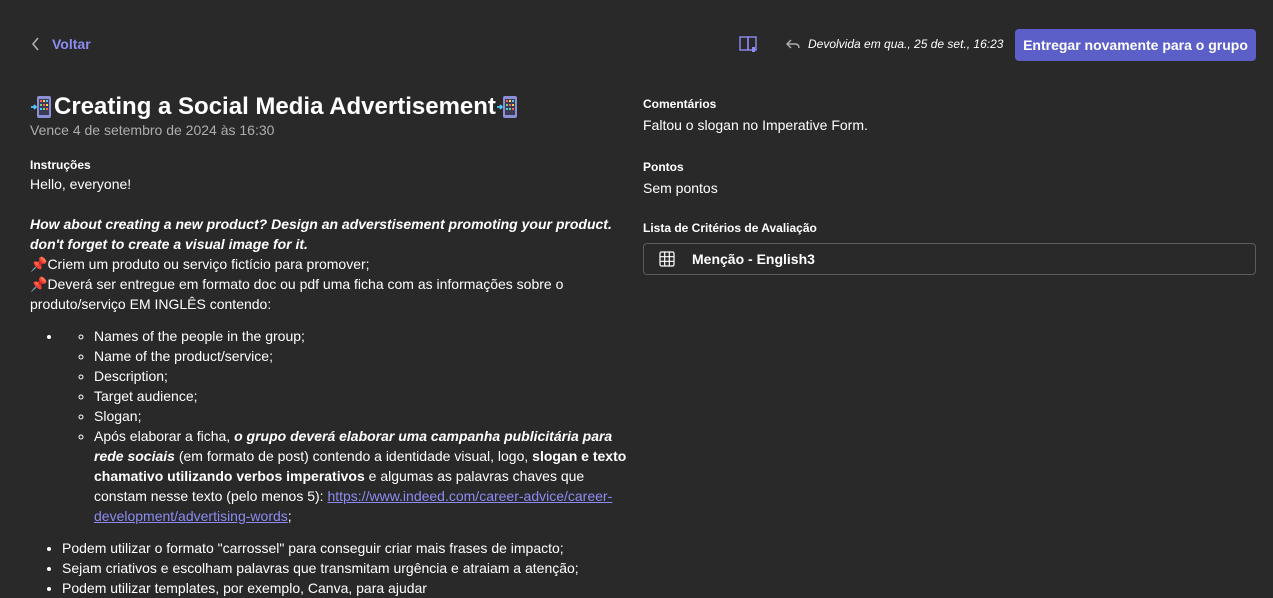  What do you see at coordinates (35, 44) in the screenshot?
I see `chevron-left-icon` at bounding box center [35, 44].